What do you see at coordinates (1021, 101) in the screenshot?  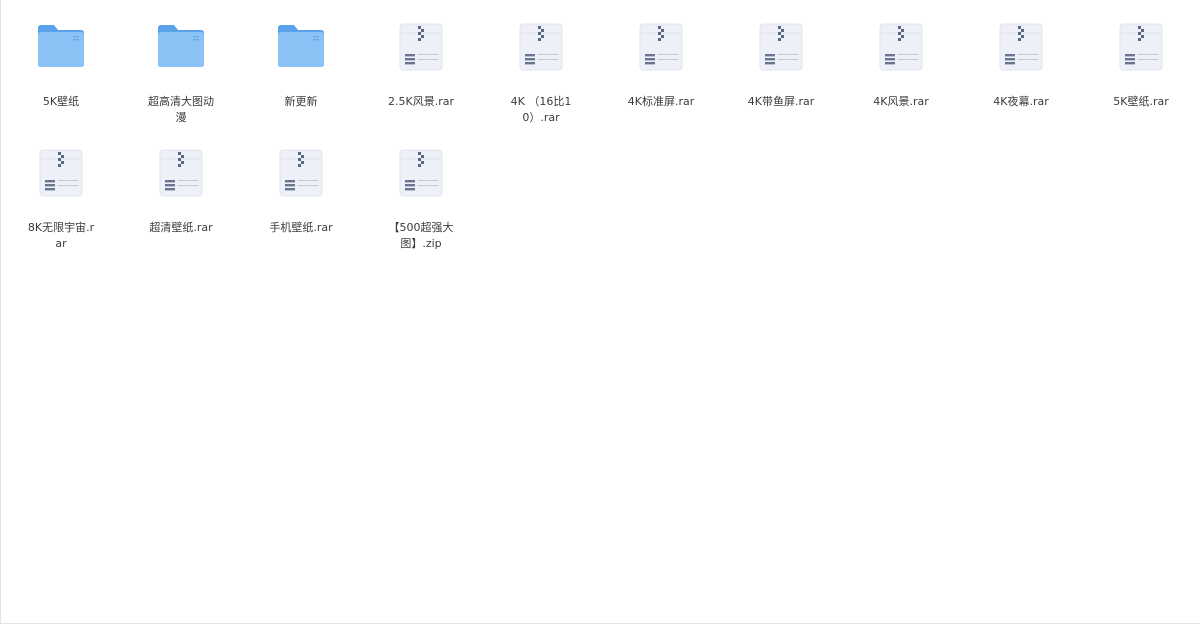 I see `file-name: 4K夜幕.rar` at bounding box center [1021, 101].